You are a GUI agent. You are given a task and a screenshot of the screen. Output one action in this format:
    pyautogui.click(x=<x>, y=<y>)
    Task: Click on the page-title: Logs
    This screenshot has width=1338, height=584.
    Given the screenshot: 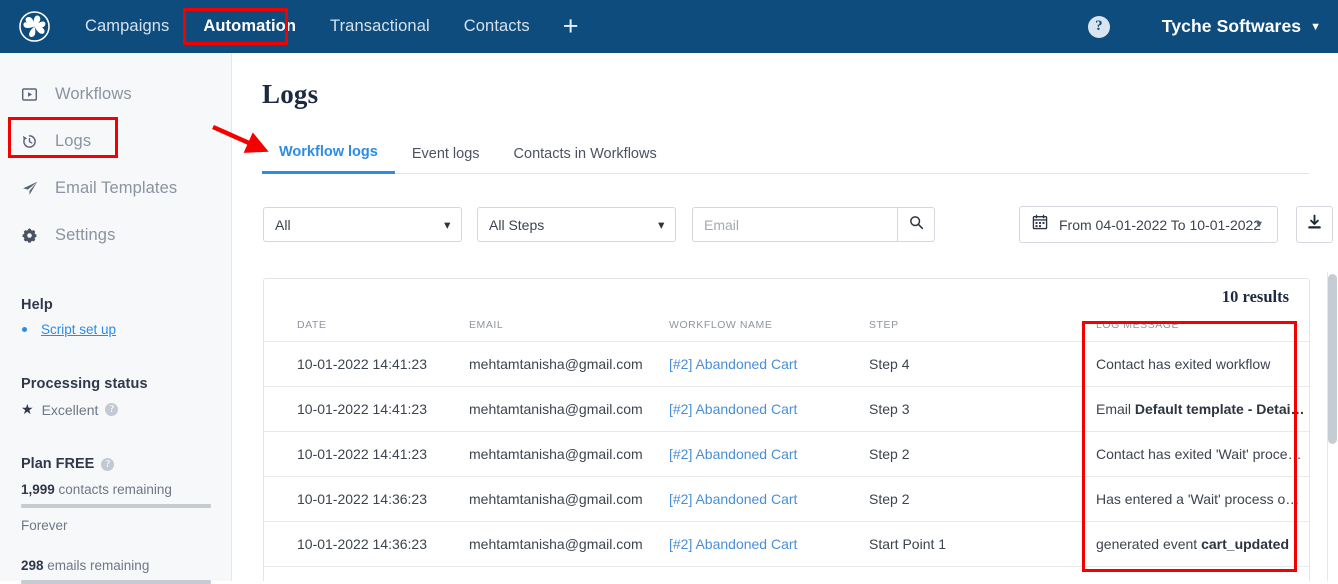 What is the action you would take?
    pyautogui.click(x=290, y=94)
    